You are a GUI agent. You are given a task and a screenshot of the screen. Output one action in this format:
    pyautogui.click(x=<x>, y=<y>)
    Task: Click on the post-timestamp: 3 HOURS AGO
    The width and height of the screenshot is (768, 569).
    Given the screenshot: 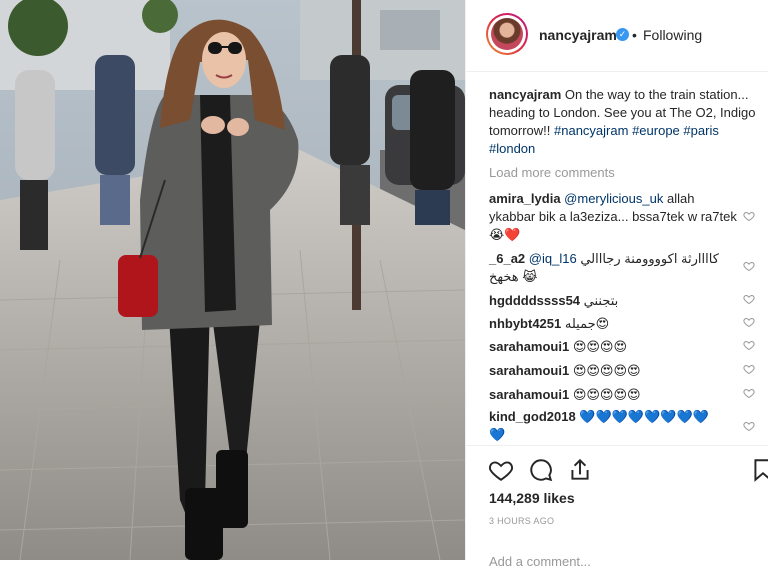 What is the action you would take?
    pyautogui.click(x=521, y=521)
    